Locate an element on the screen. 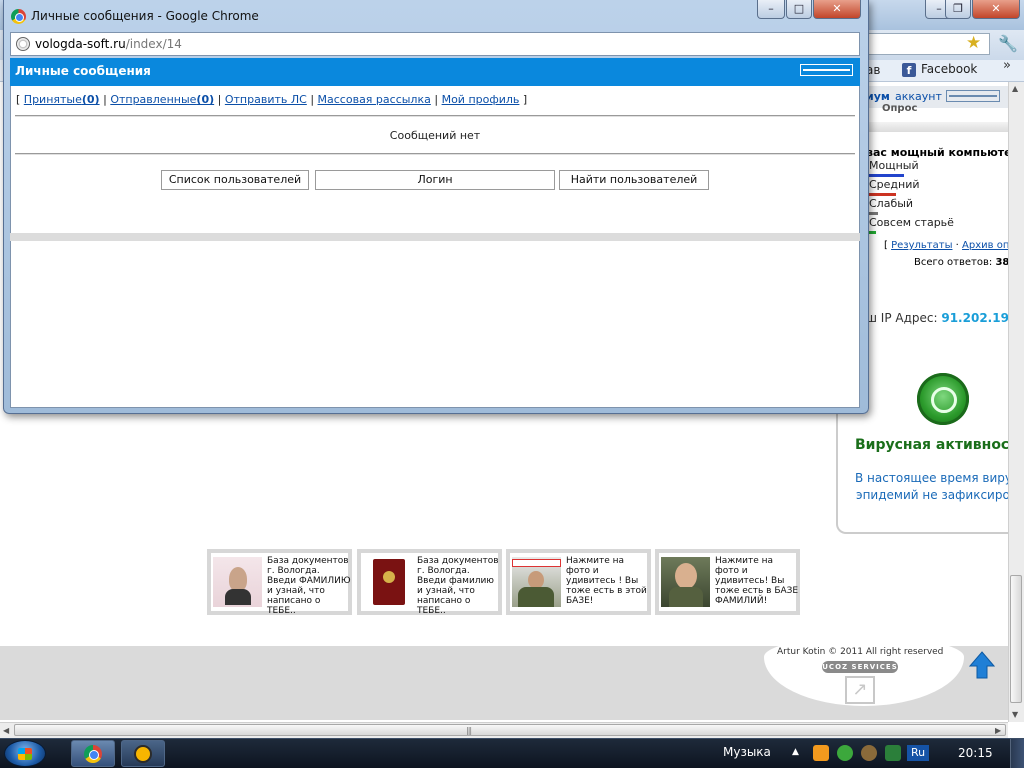  antivirus-status-icon is located at coordinates (943, 399).